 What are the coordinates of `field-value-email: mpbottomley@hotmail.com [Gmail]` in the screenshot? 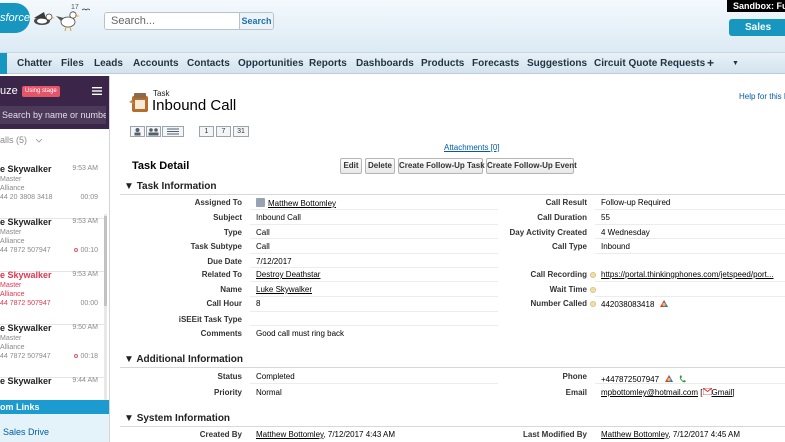 It's located at (668, 392).